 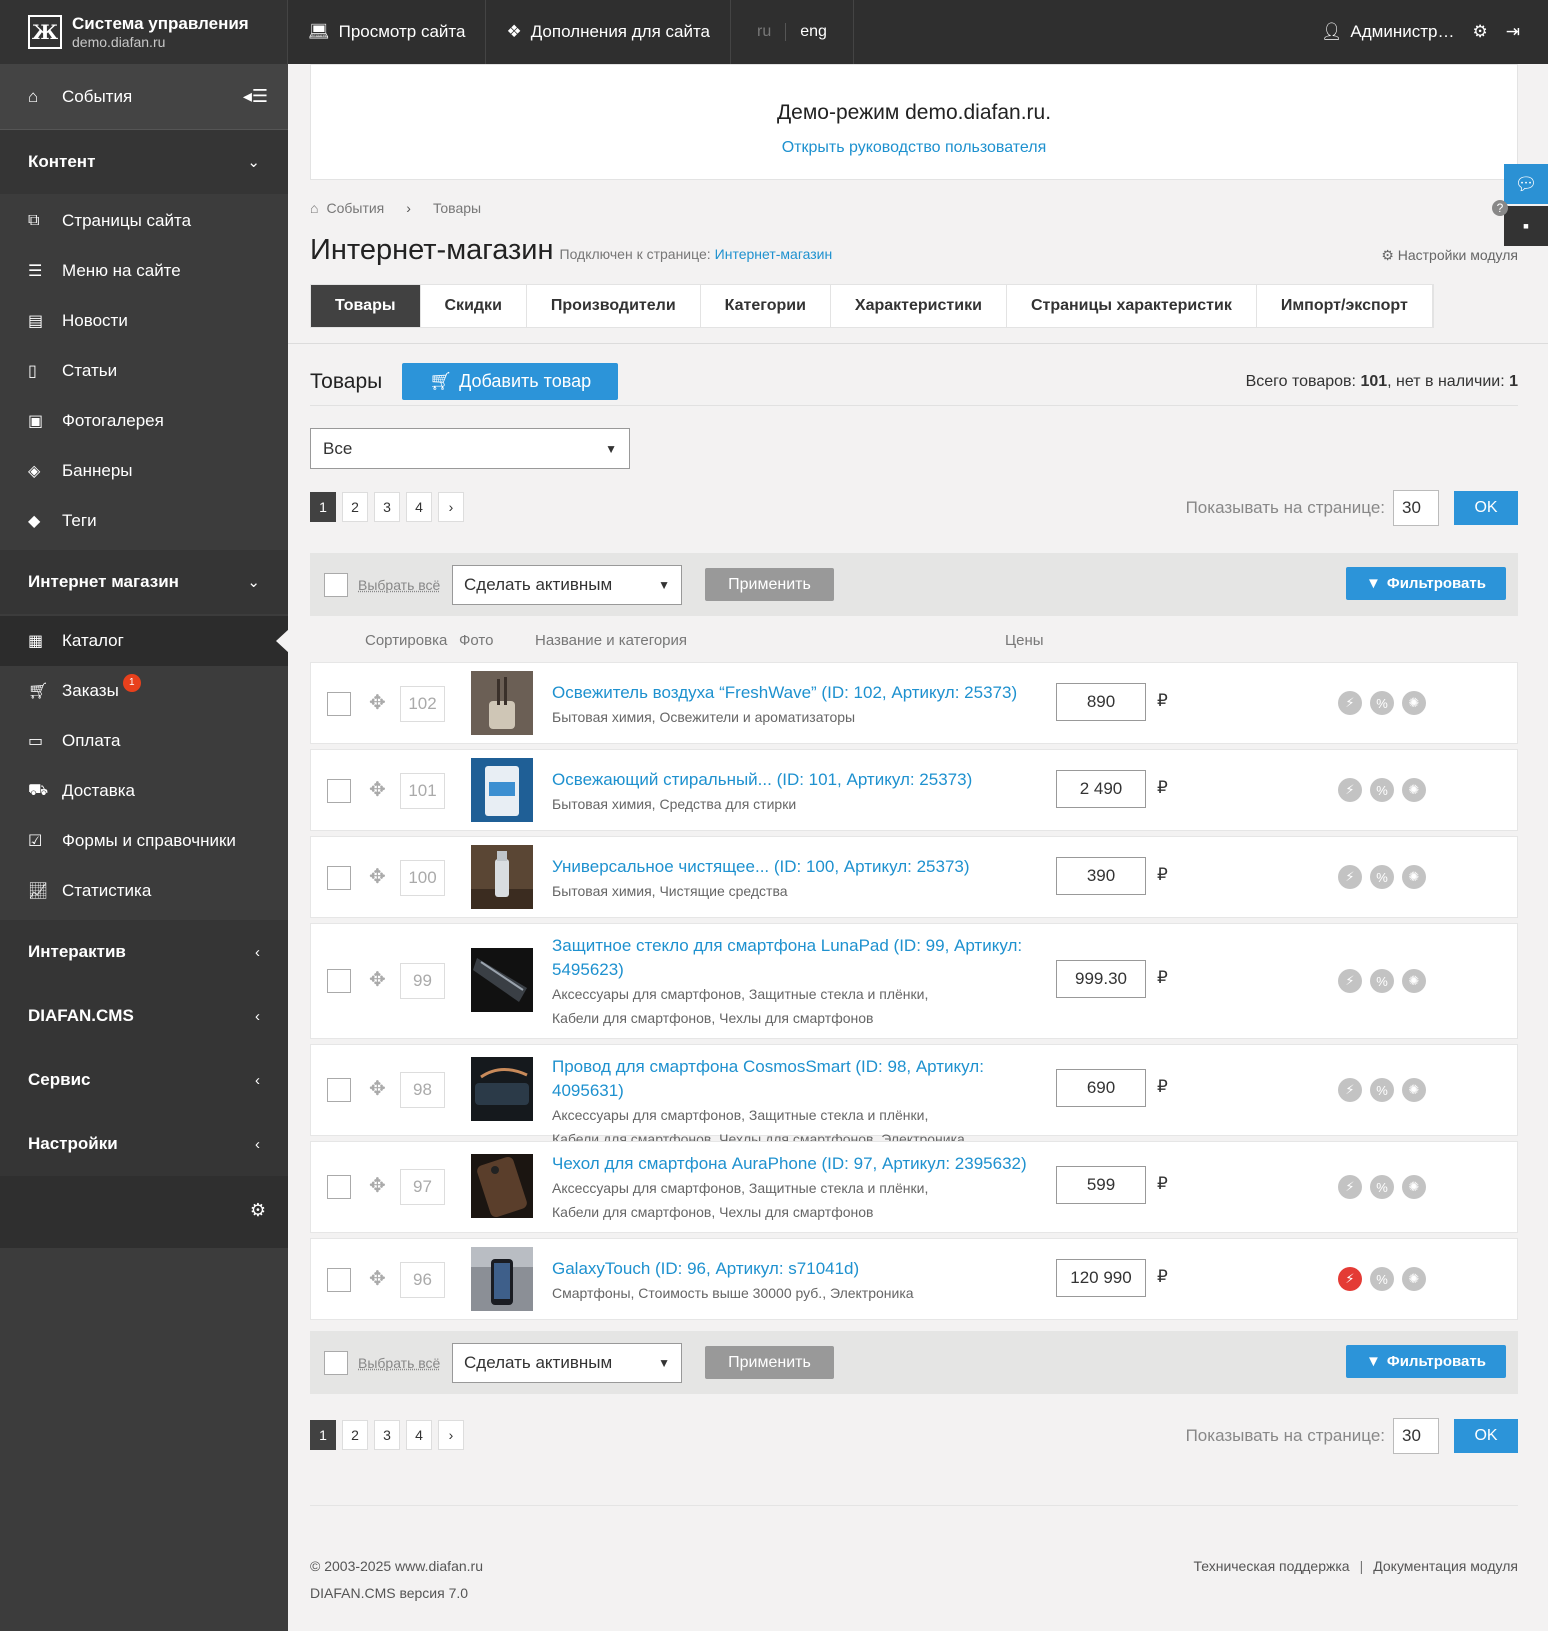 What do you see at coordinates (422, 791) in the screenshot?
I see `sort-input: 101` at bounding box center [422, 791].